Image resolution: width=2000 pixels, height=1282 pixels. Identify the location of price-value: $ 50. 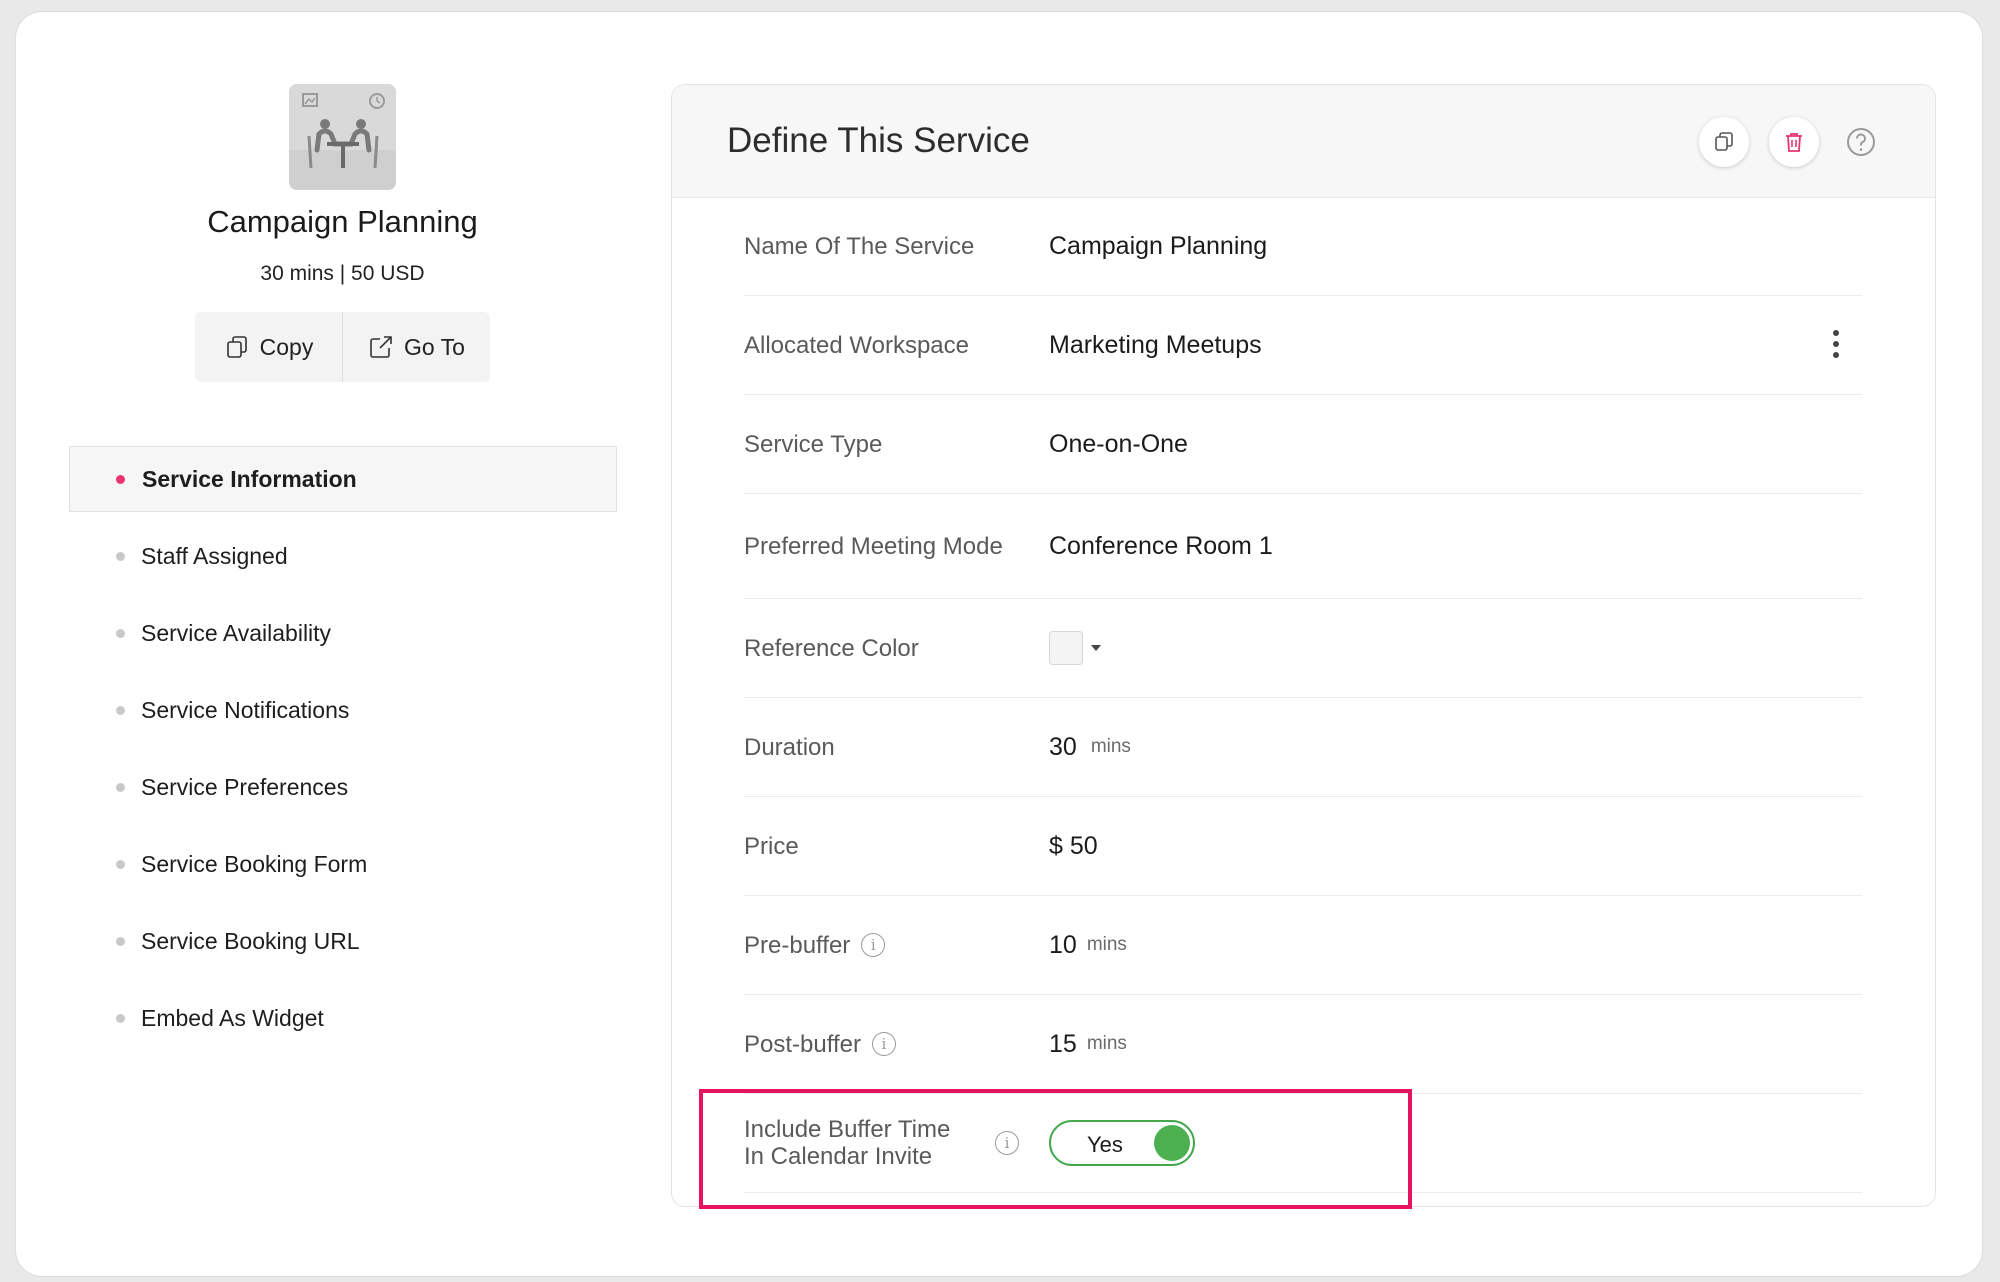
(1073, 846).